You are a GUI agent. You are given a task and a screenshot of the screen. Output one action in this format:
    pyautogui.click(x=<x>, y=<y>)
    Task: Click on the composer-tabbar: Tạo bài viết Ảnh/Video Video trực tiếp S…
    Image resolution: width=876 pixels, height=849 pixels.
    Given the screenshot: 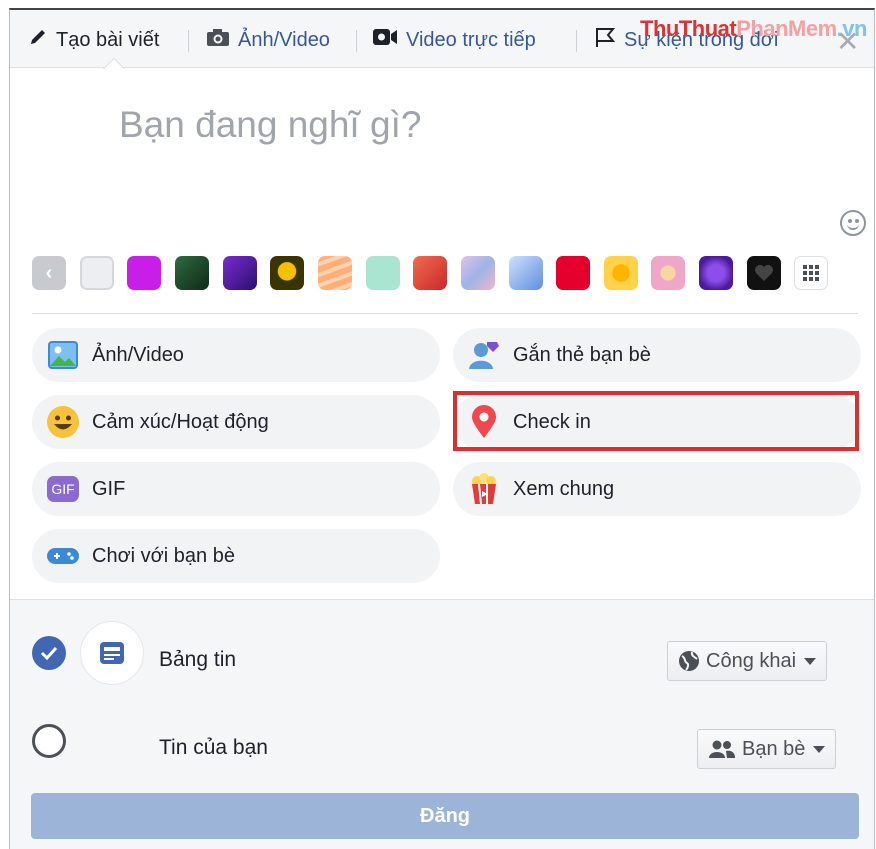 What is the action you would take?
    pyautogui.click(x=442, y=39)
    